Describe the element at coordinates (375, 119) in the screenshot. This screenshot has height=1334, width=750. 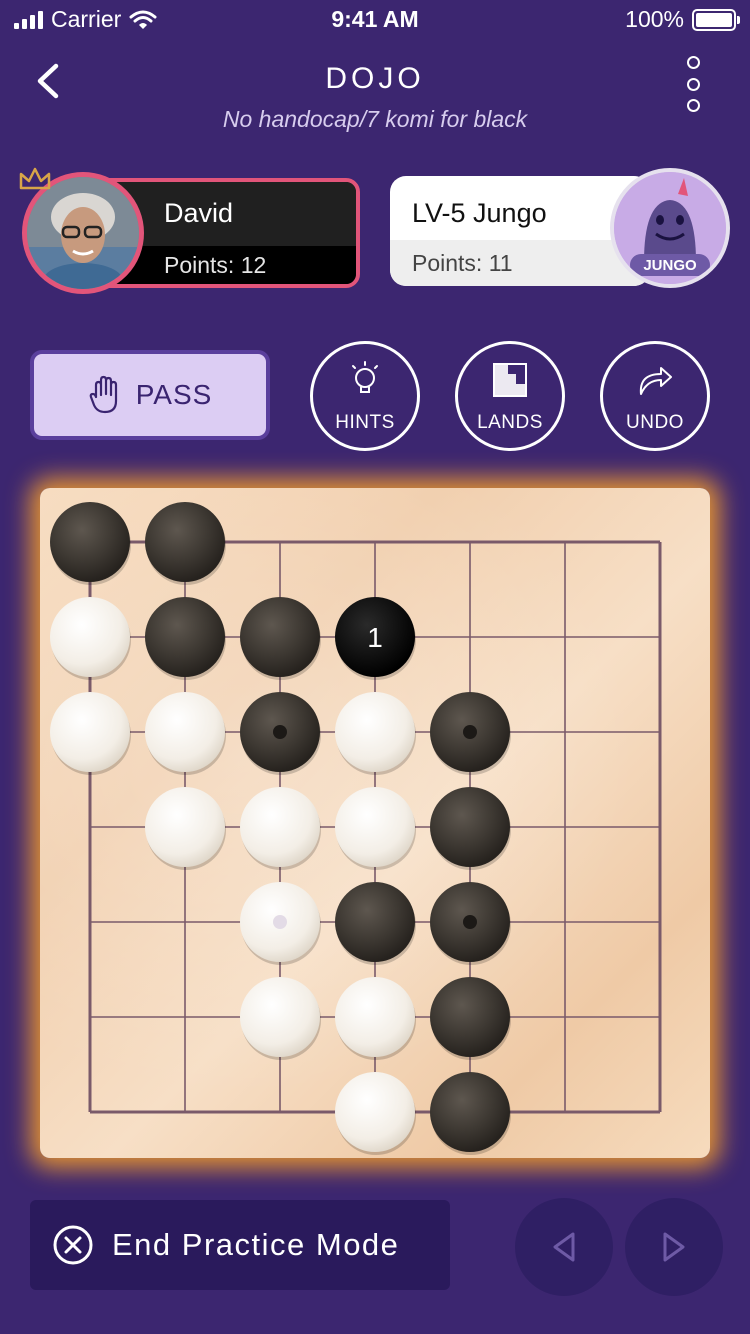
I see `game-rules-subtitle: No handocap/7 komi for black` at that location.